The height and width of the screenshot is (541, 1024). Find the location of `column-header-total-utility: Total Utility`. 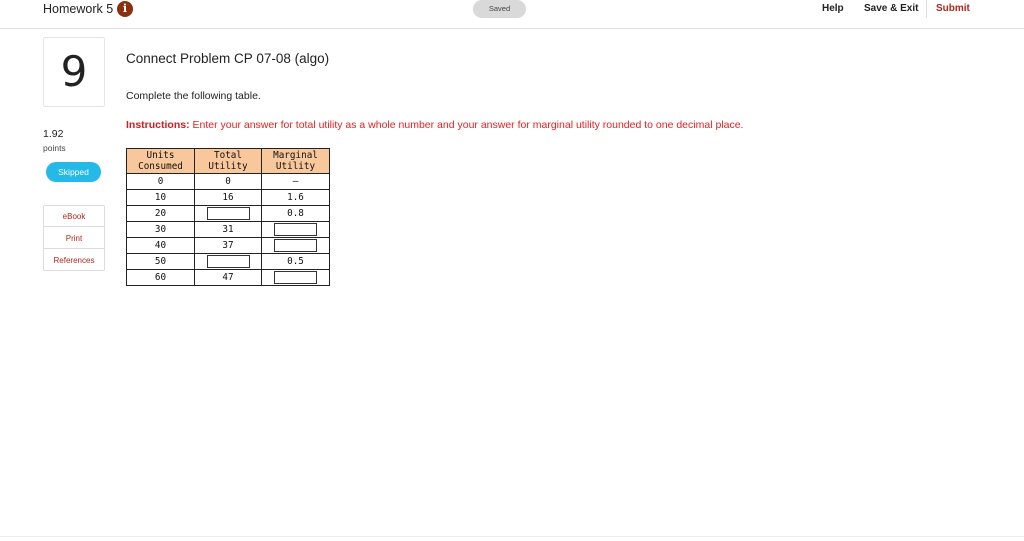

column-header-total-utility: Total Utility is located at coordinates (228, 161).